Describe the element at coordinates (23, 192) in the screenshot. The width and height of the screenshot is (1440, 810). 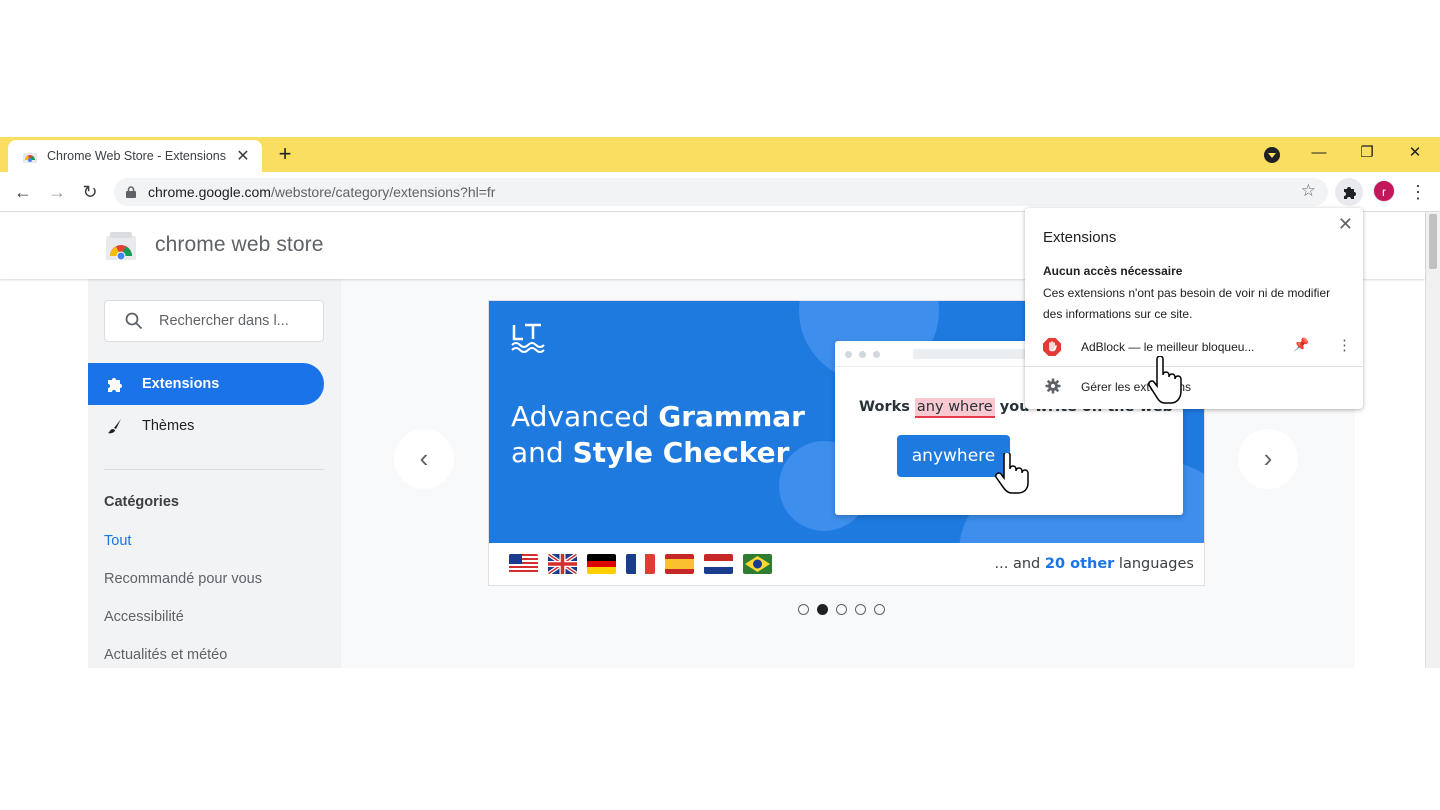
I see `back-arrow-icon: ←` at that location.